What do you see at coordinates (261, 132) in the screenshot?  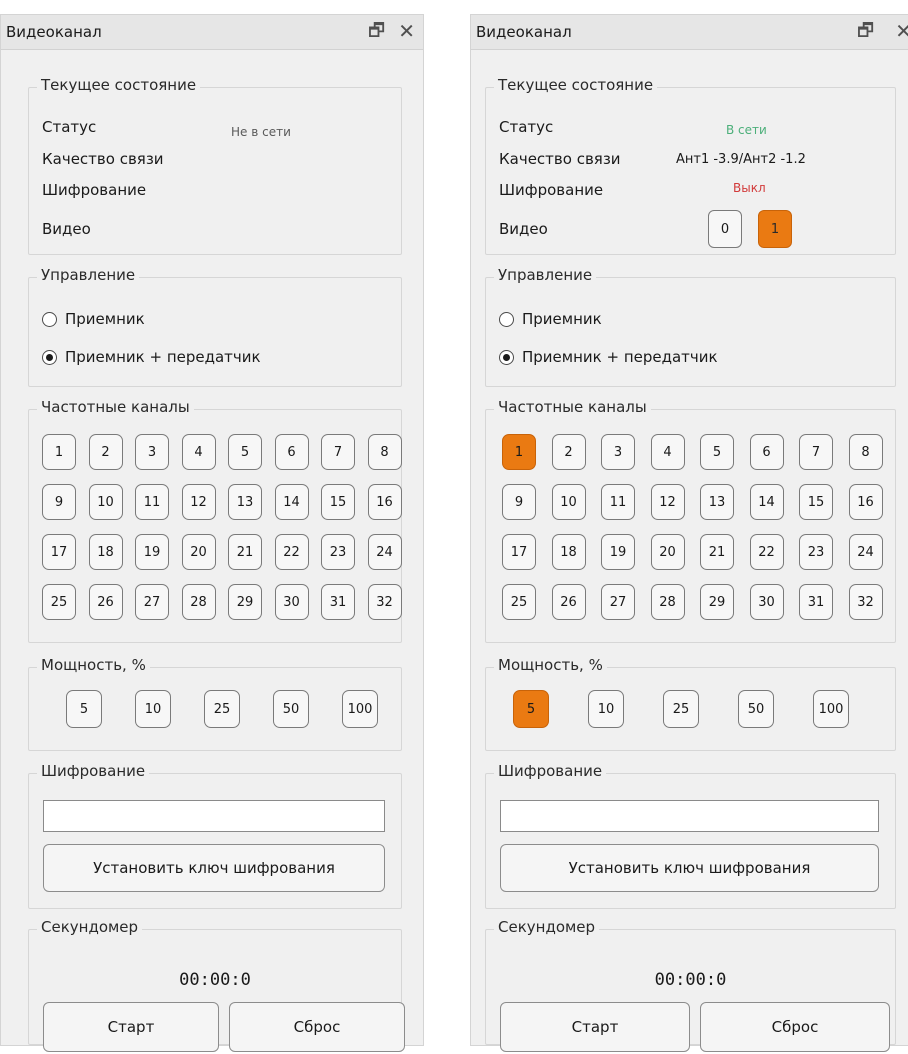 I see `status-value: Не в сети` at bounding box center [261, 132].